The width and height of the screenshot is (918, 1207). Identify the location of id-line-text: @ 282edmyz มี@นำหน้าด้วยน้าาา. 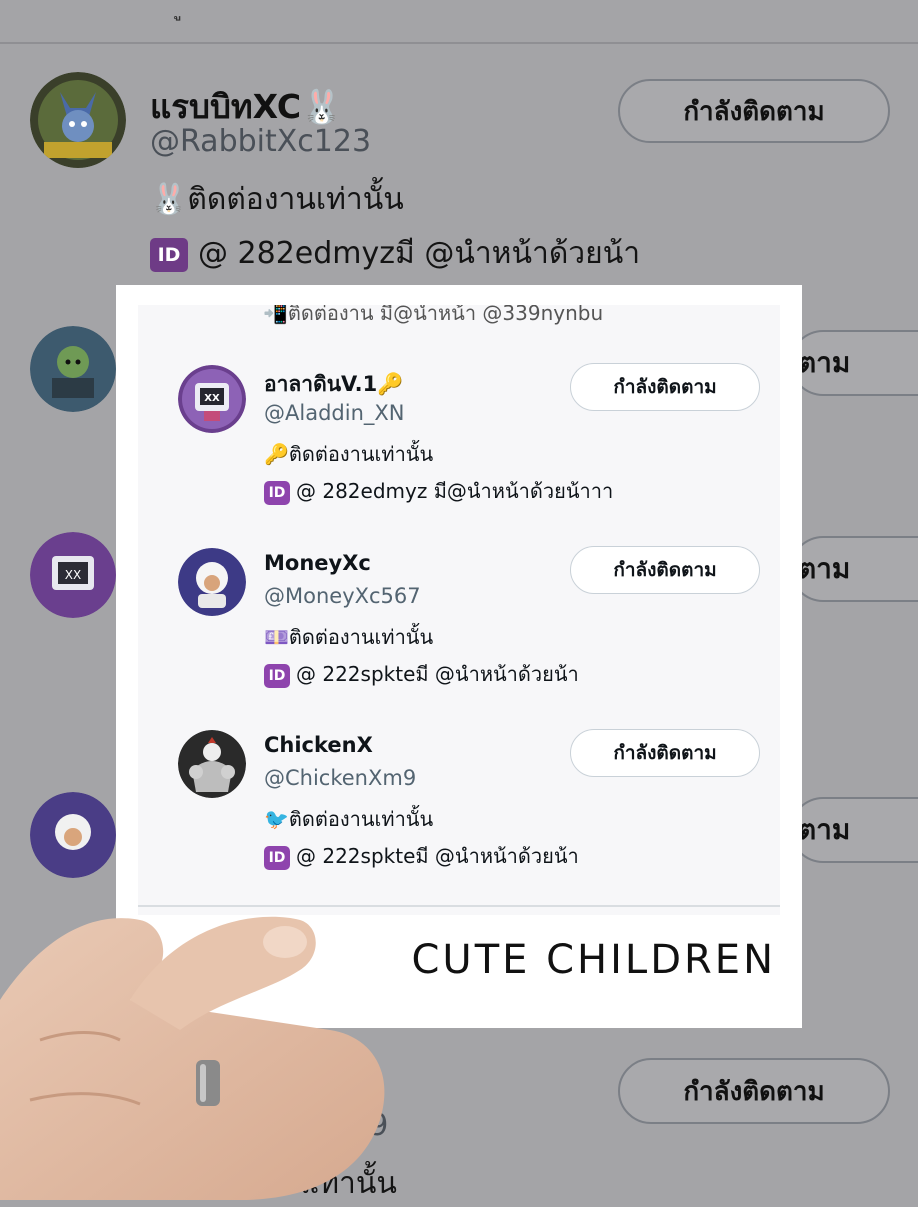
(455, 491).